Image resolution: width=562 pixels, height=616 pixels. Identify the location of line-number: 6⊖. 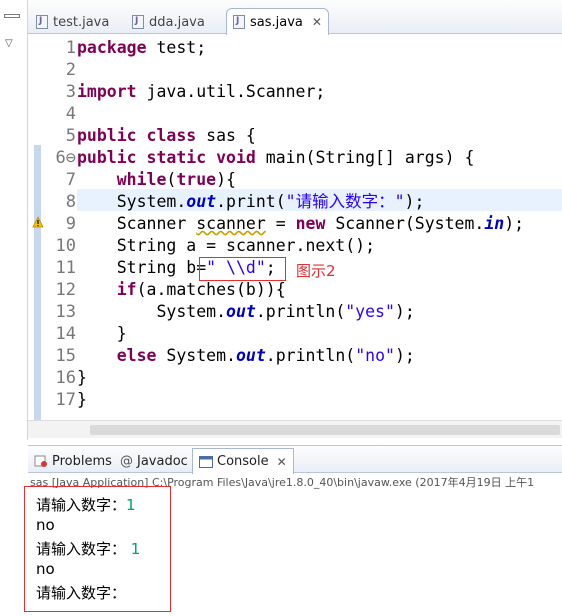
(61, 158).